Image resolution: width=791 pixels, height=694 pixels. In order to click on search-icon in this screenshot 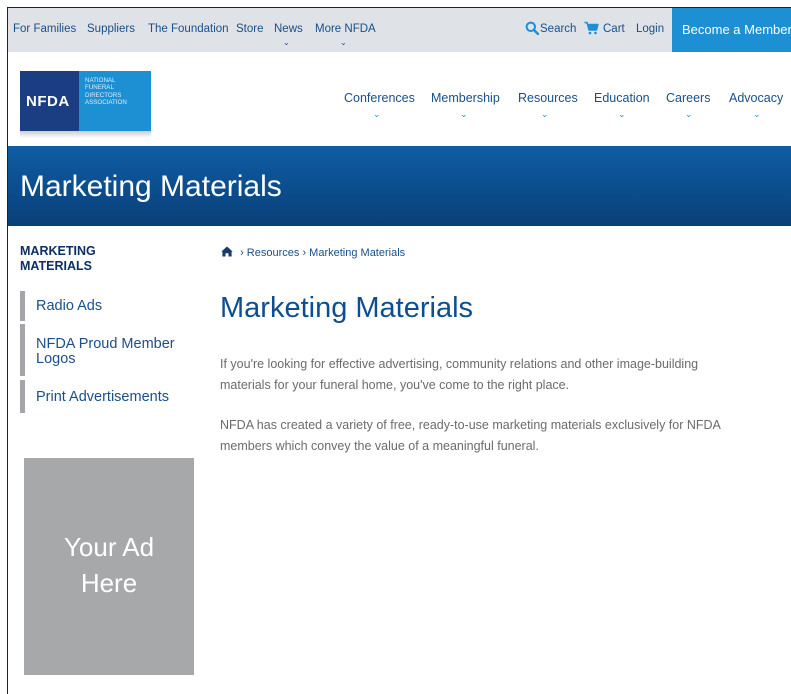, I will do `click(532, 28)`.